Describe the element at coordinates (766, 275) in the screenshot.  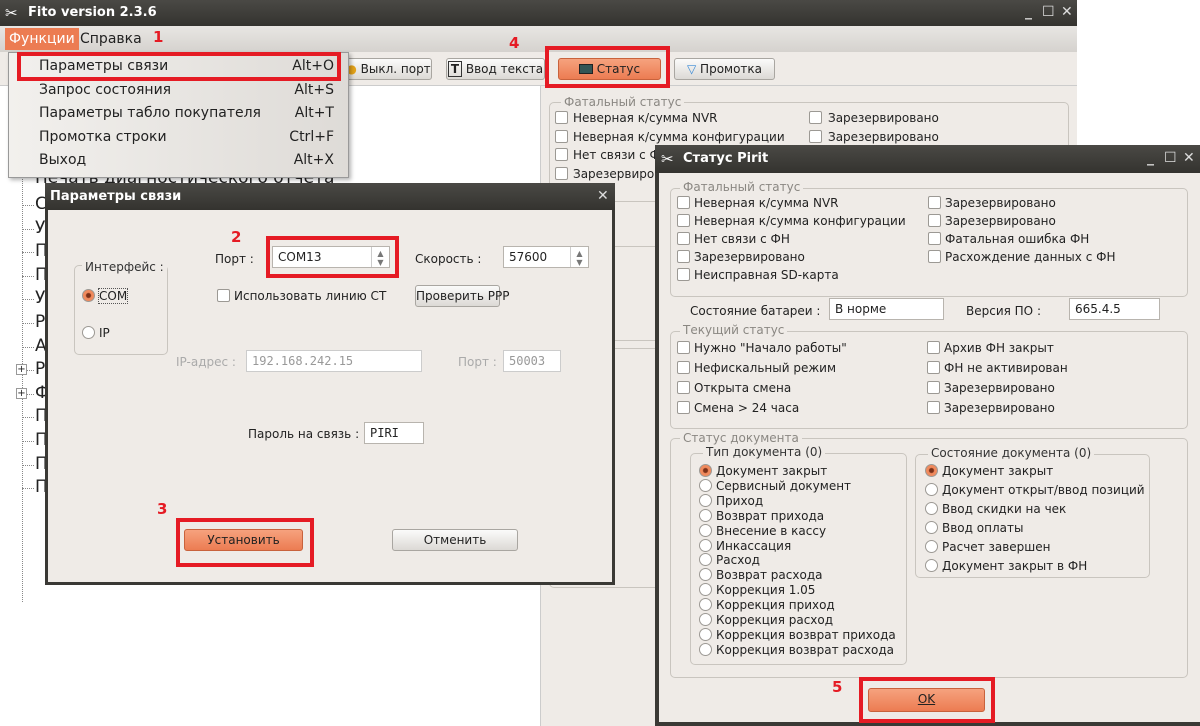
I see `status-checkbox-label: Неисправная SD-карта` at that location.